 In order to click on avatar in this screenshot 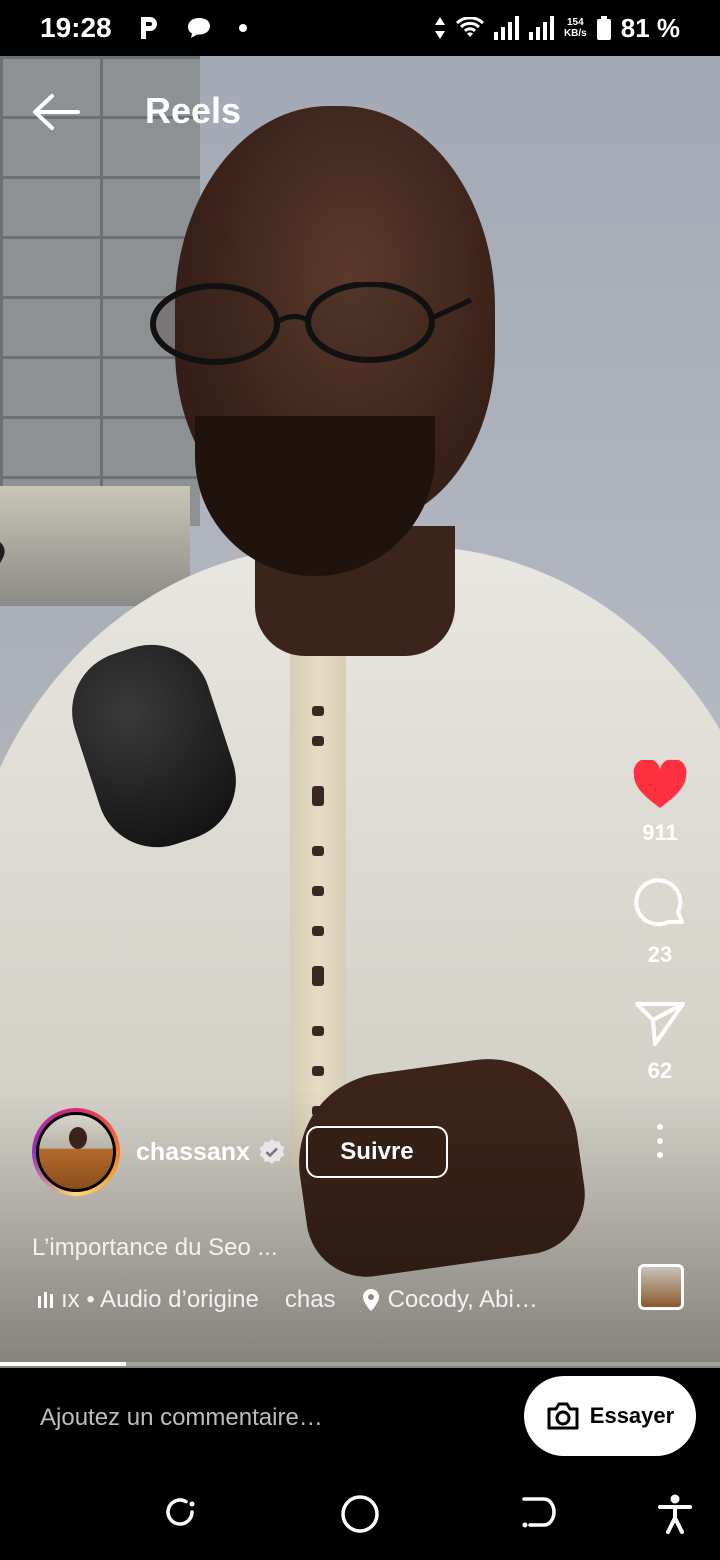, I will do `click(76, 1152)`.